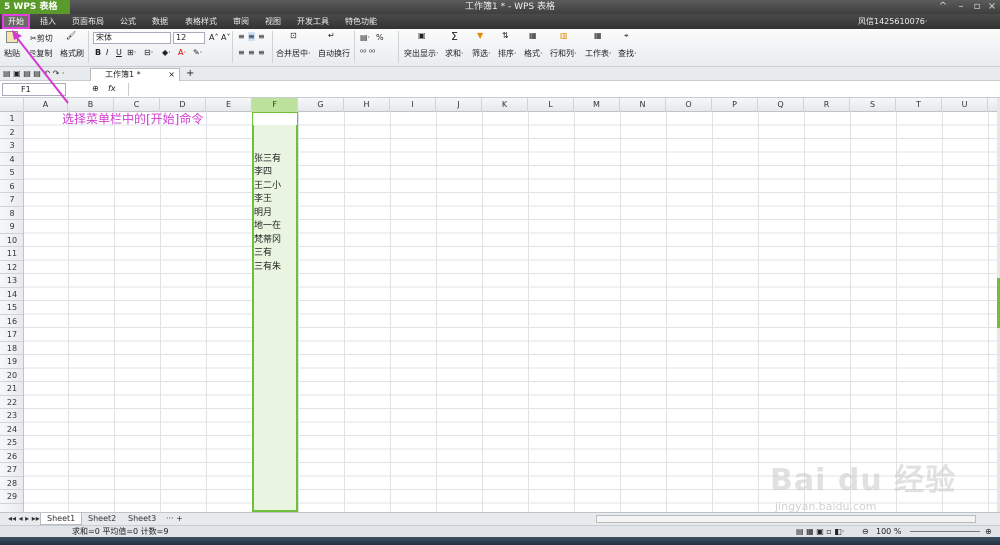  I want to click on row-header: 24, so click(11, 429).